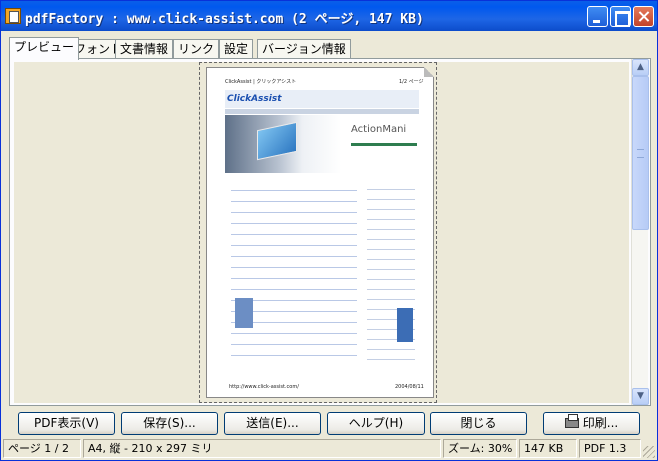  Describe the element at coordinates (411, 82) in the screenshot. I see `page-header-right: 1/2 ページ` at that location.